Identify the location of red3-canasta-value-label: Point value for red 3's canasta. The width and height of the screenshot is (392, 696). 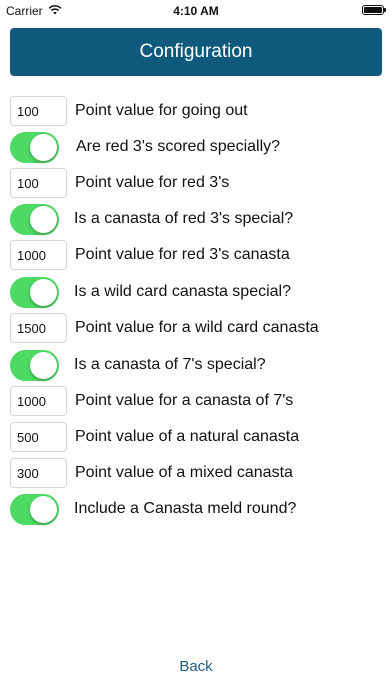
(182, 254).